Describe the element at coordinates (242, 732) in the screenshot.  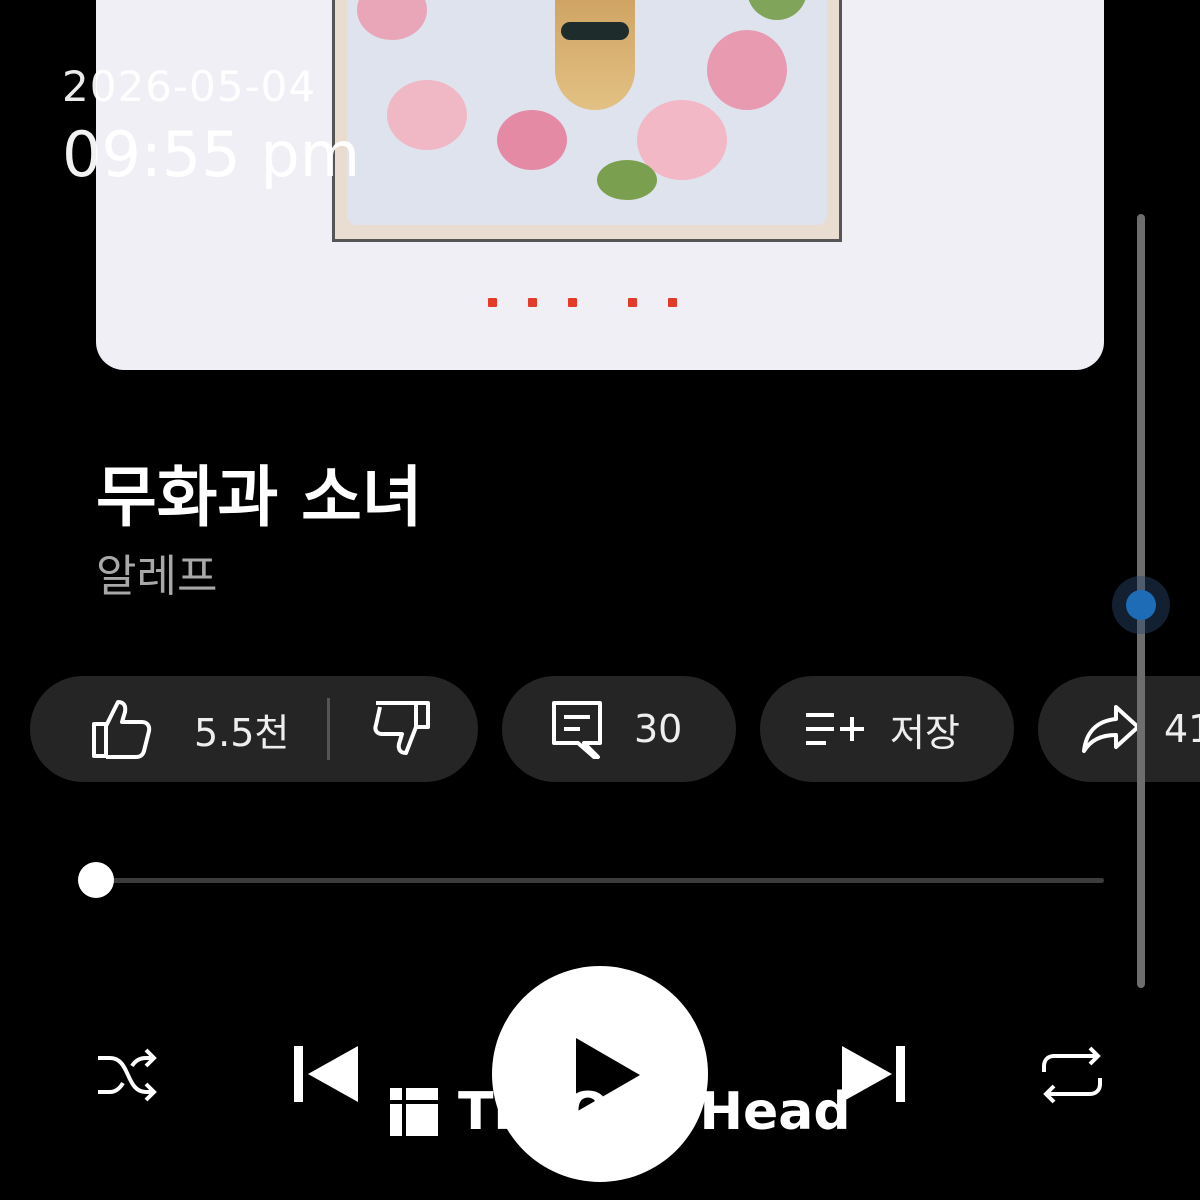
I see `like-count: 5.5천` at that location.